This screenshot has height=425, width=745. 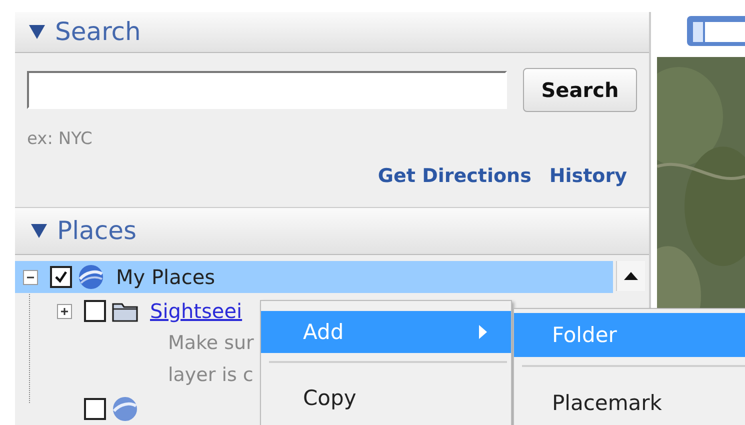 What do you see at coordinates (98, 31) in the screenshot?
I see `panel-title: Search` at bounding box center [98, 31].